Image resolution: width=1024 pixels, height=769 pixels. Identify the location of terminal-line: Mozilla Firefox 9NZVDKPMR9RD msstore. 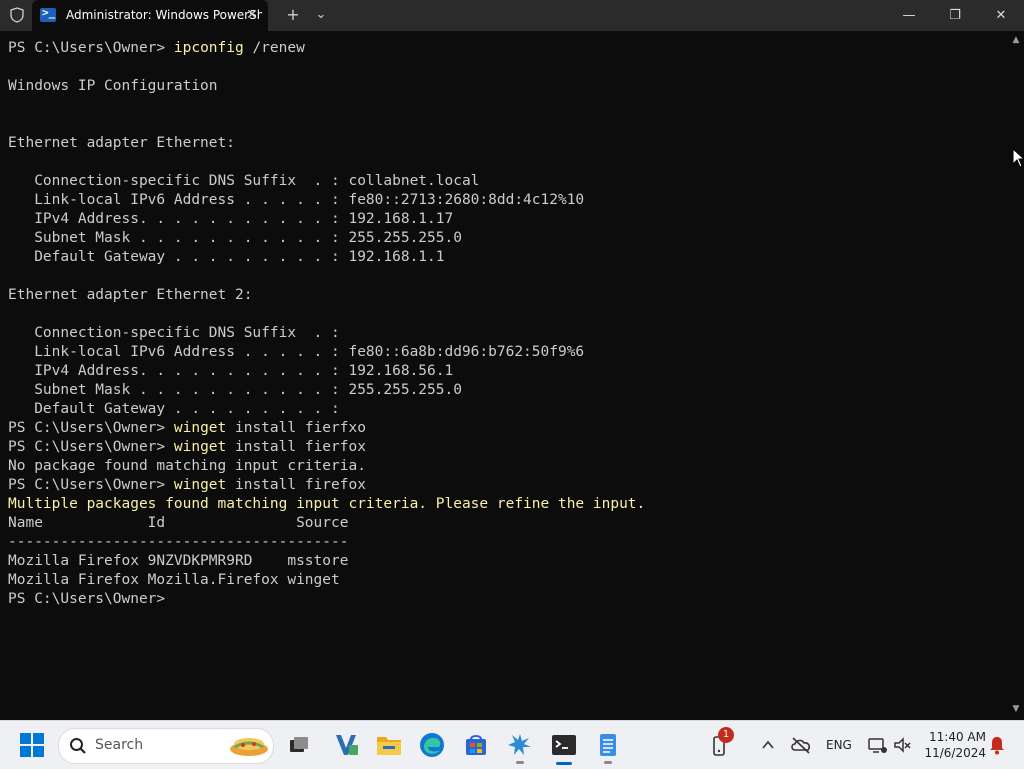
(326, 561).